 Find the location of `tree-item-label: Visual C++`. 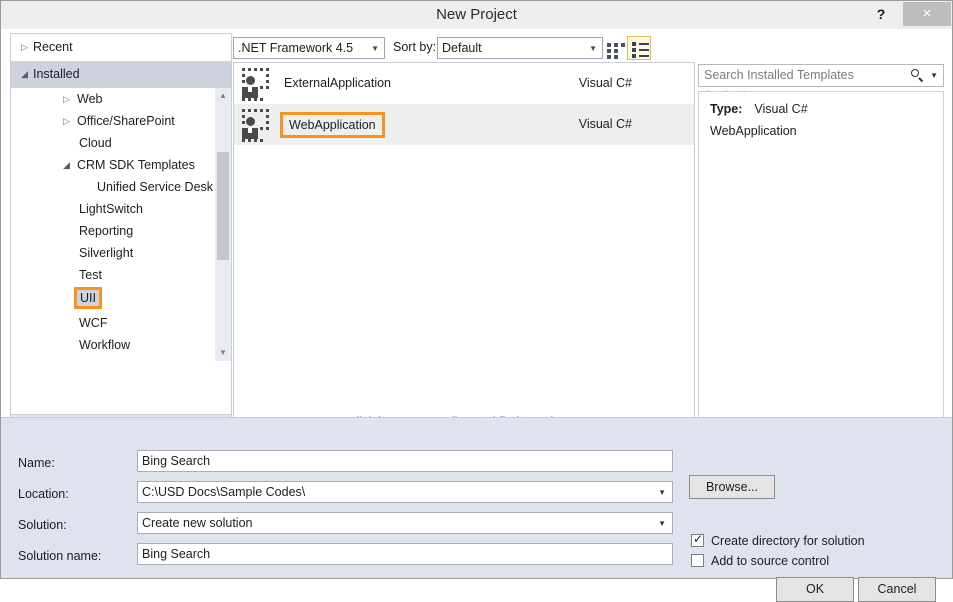

tree-item-label: Visual C++ is located at coordinates (91, 360).